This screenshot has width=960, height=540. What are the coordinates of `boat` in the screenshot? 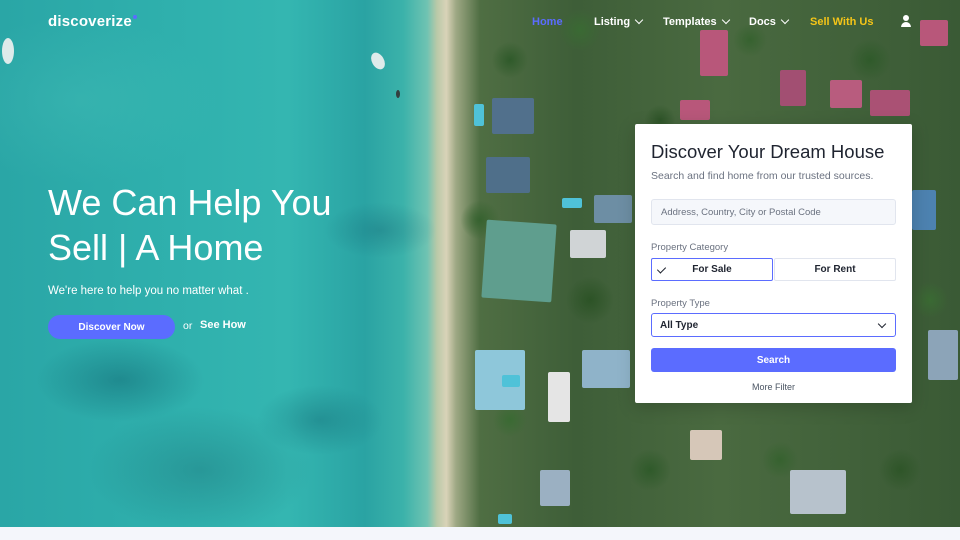 It's located at (398, 94).